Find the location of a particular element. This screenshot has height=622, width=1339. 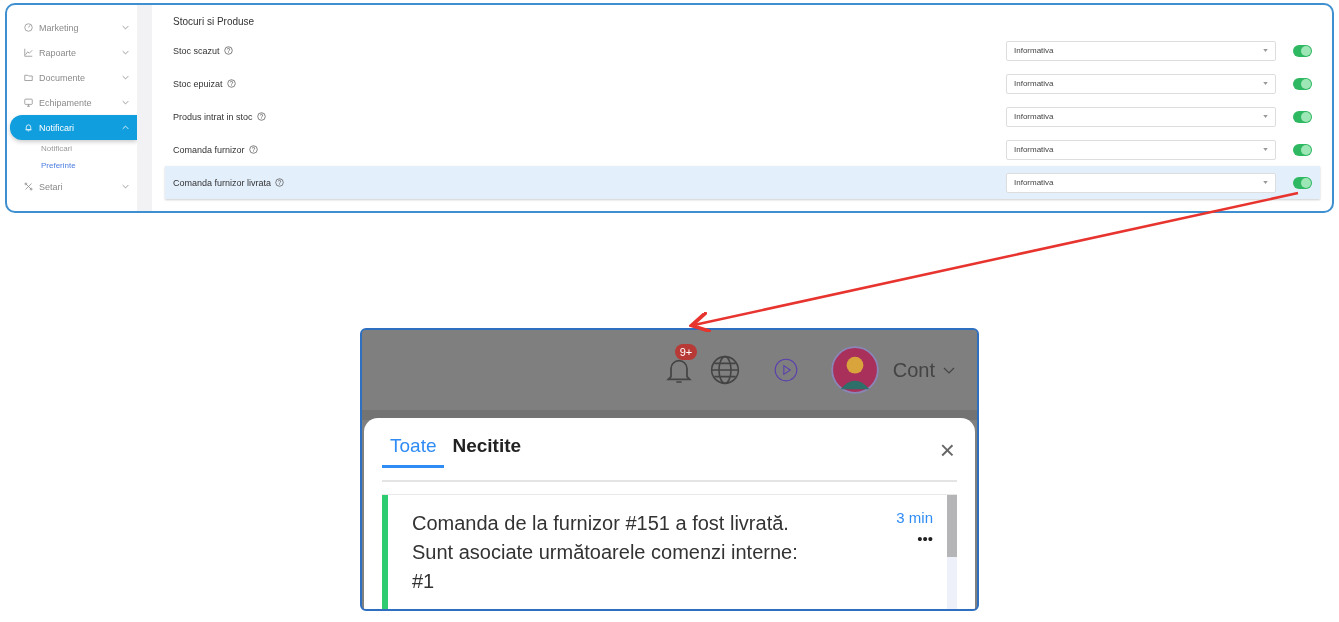

scrollbar is located at coordinates (952, 552).